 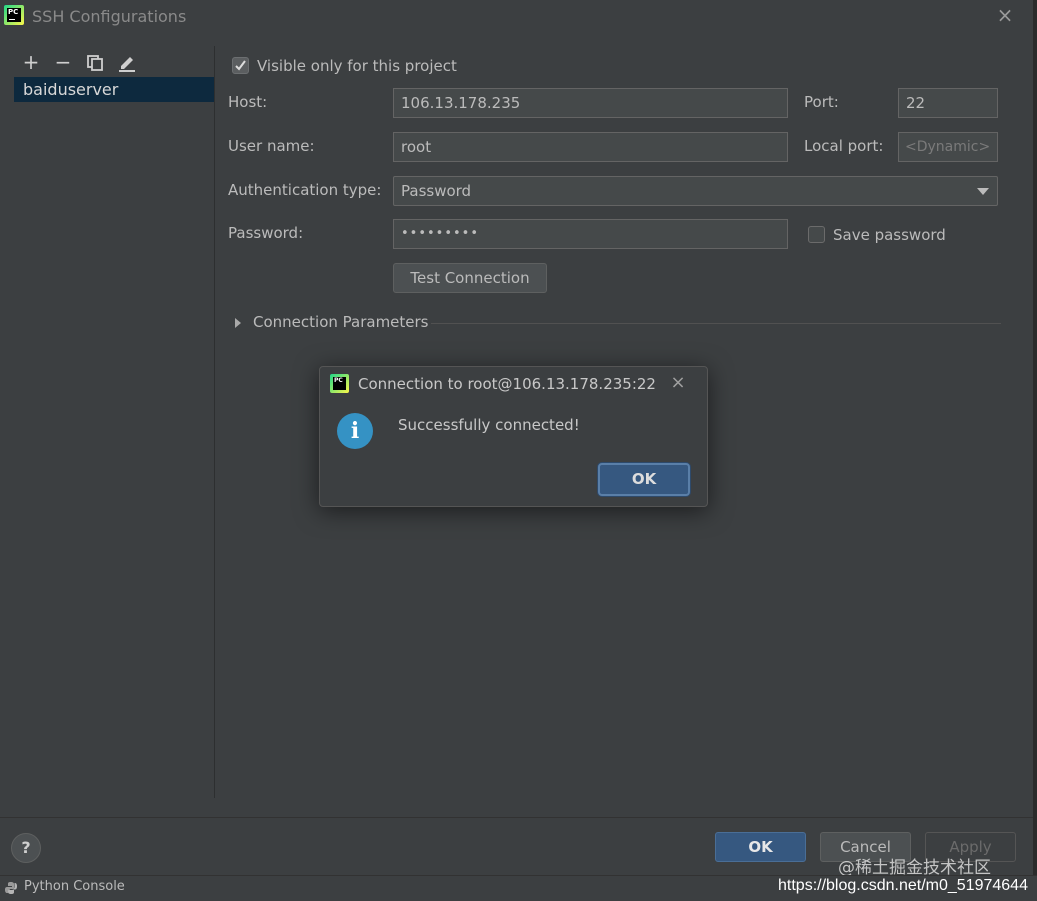 I want to click on save-password-label: Save password, so click(x=889, y=235).